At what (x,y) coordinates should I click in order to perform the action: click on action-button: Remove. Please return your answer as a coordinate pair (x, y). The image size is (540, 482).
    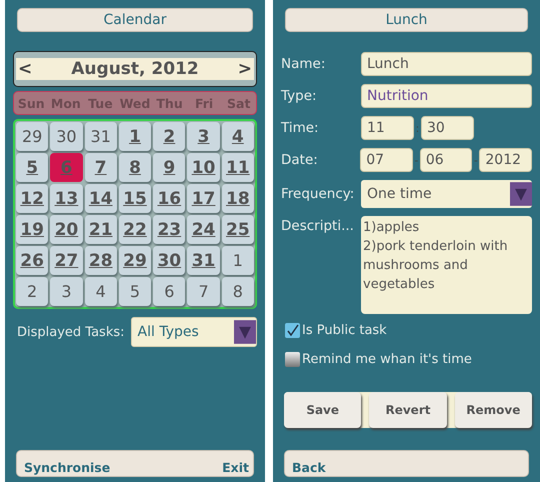
    Looking at the image, I should click on (493, 410).